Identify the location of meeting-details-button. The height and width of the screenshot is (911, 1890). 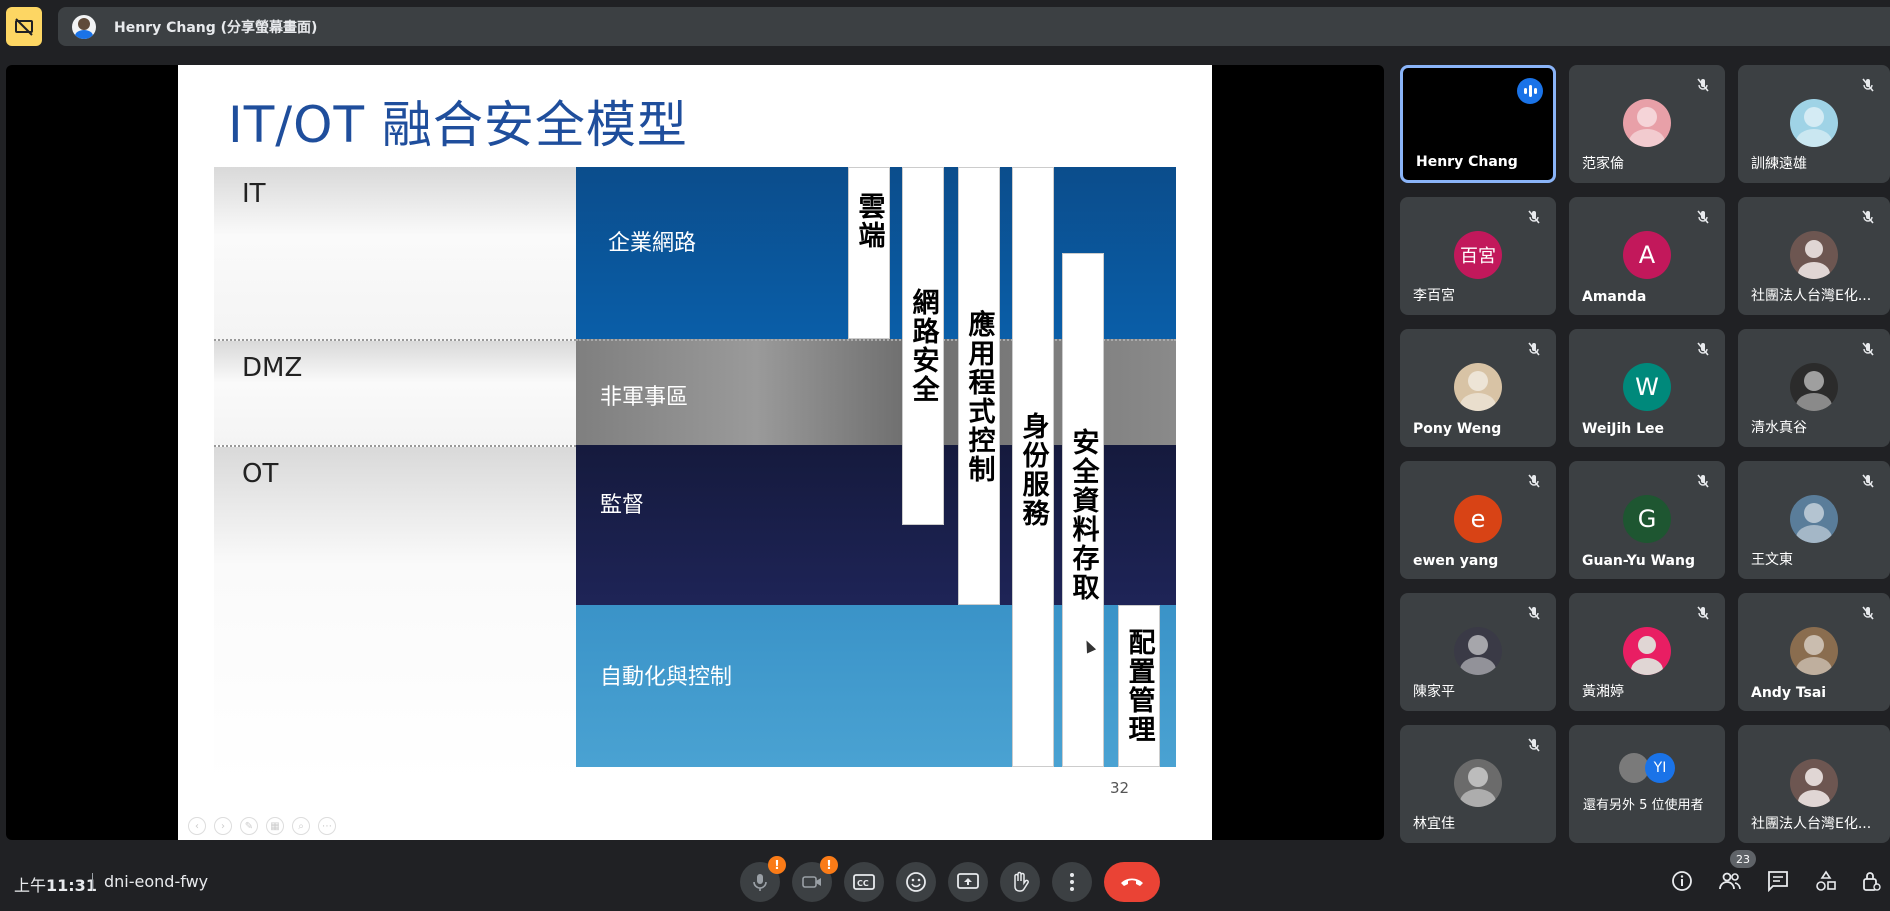
(1682, 881).